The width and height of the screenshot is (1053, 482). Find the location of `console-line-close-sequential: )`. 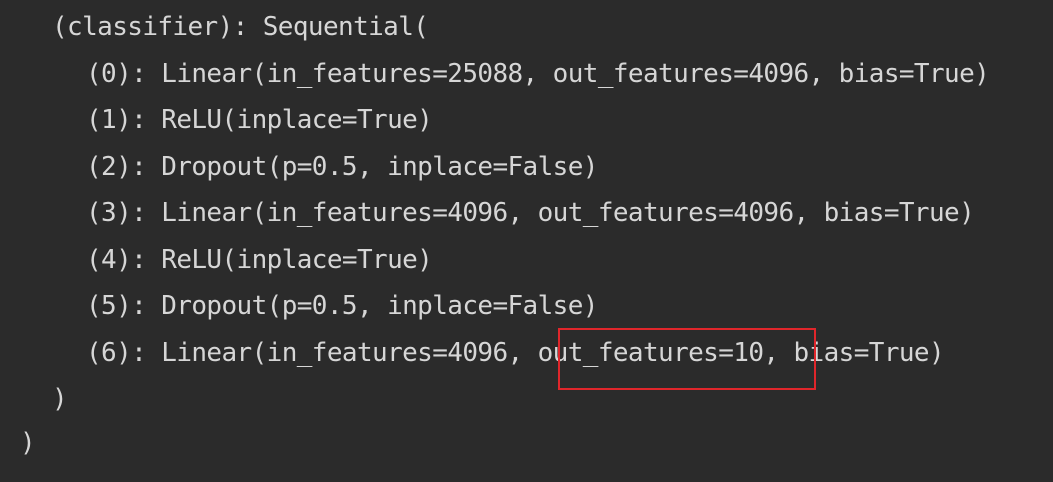

console-line-close-sequential: ) is located at coordinates (60, 399).